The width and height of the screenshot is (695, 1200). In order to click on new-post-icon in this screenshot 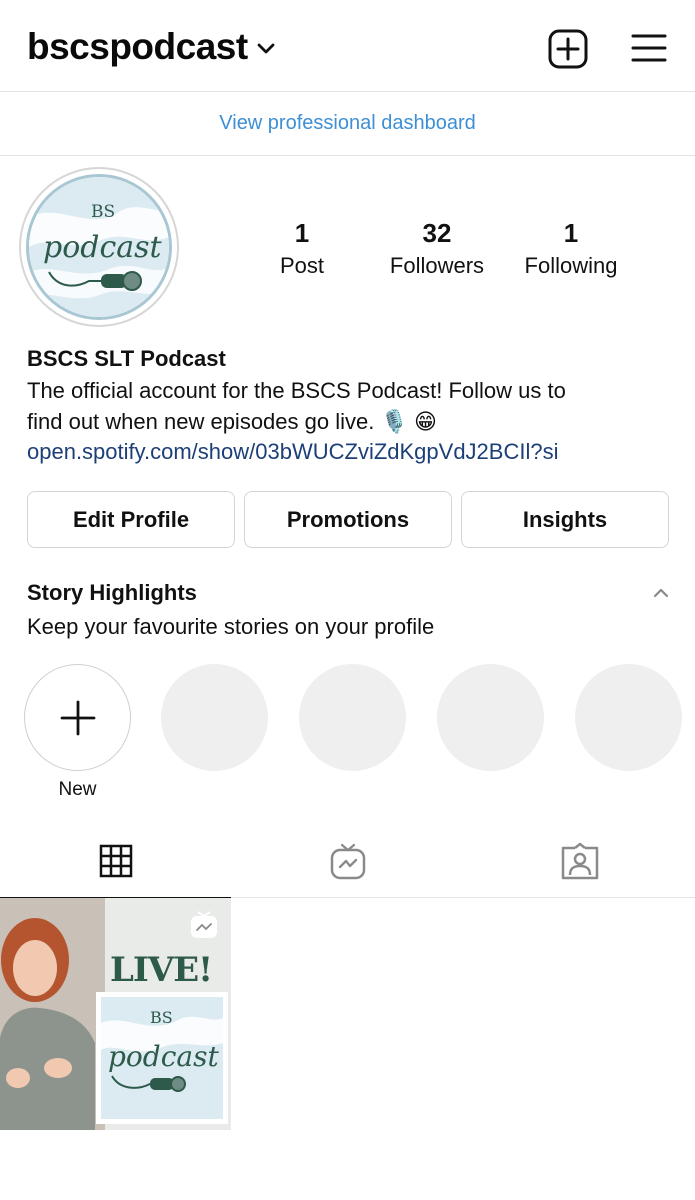, I will do `click(568, 49)`.